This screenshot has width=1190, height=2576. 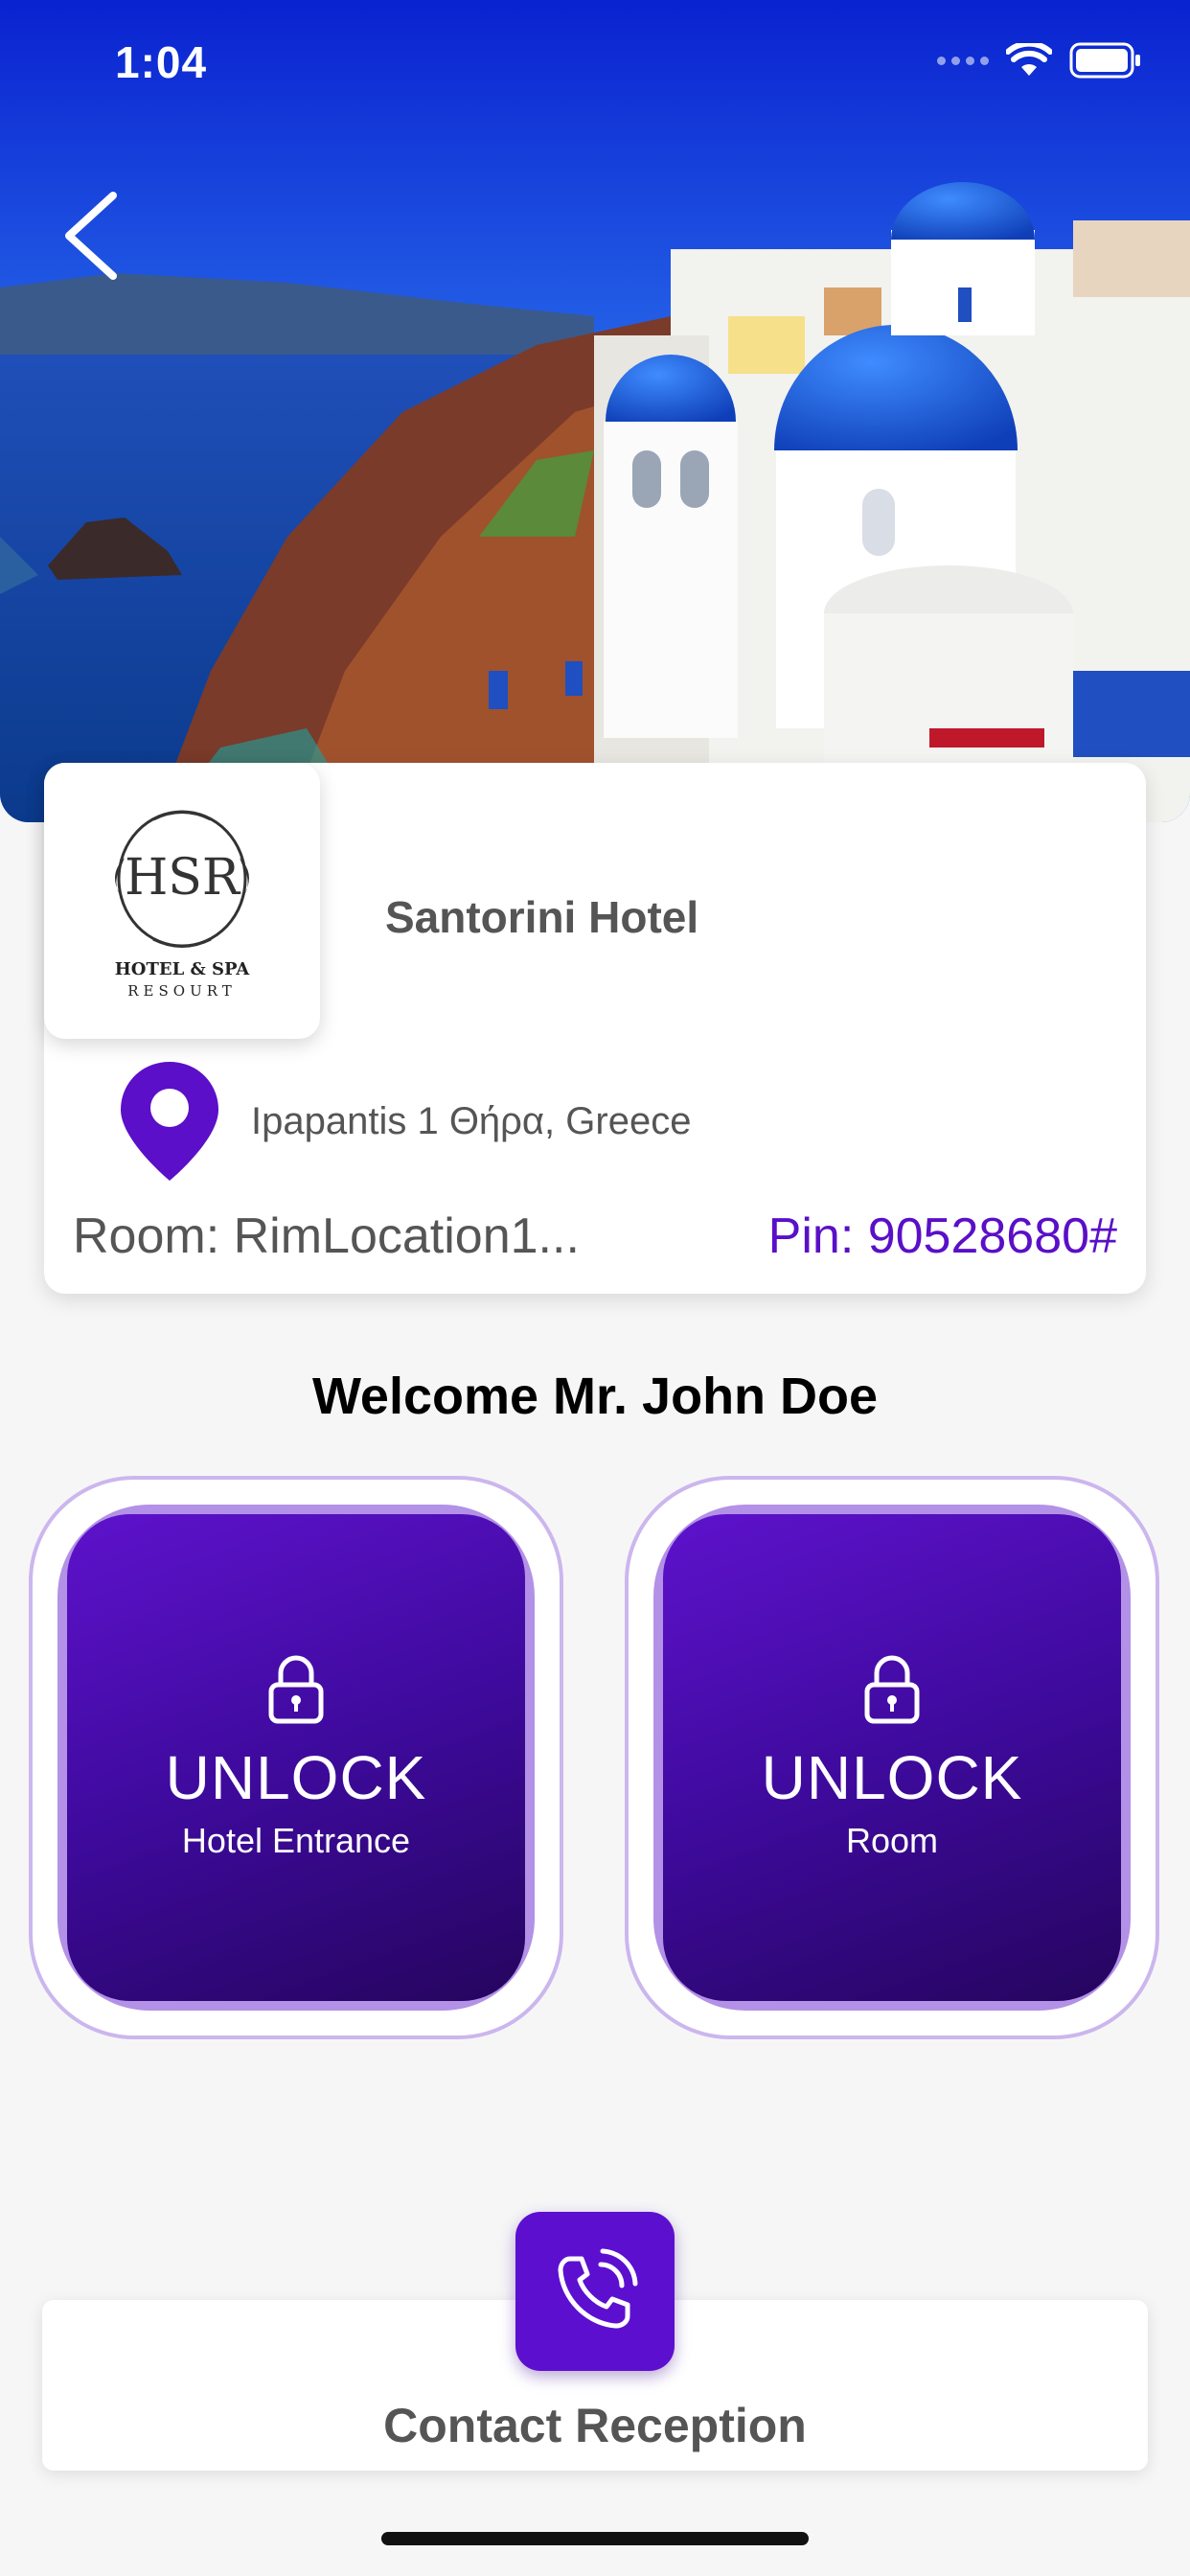 I want to click on call-reception-button, so click(x=595, y=2291).